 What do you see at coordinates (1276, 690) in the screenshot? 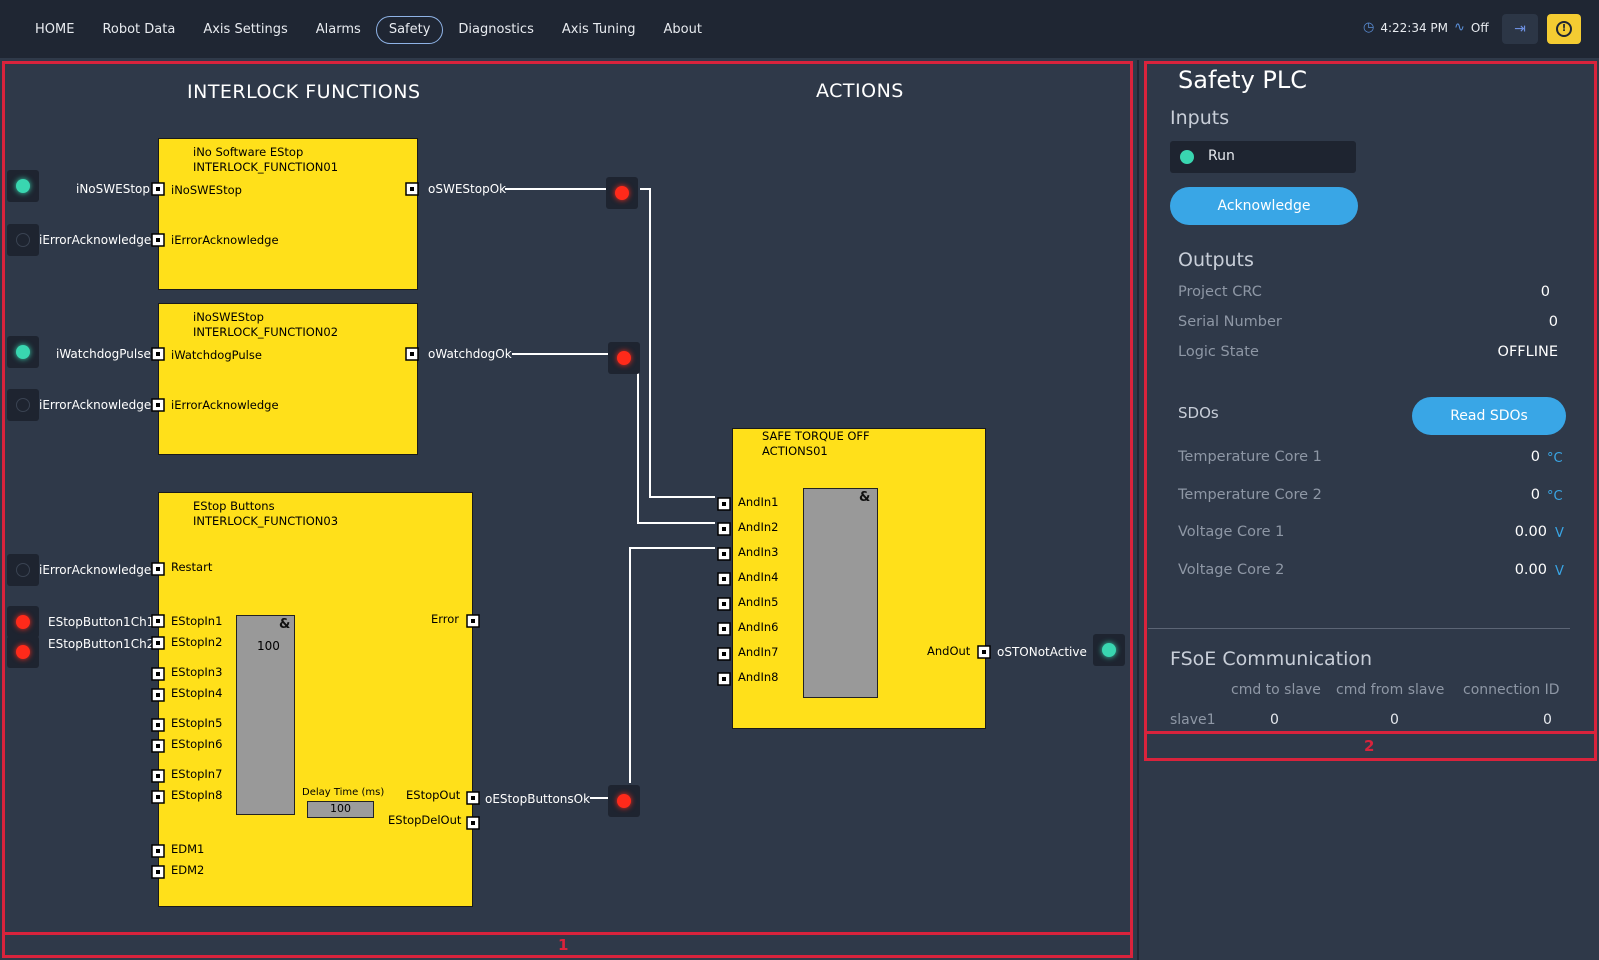
I see `fsoe-col-cmd-to-slave: cmd to slave` at bounding box center [1276, 690].